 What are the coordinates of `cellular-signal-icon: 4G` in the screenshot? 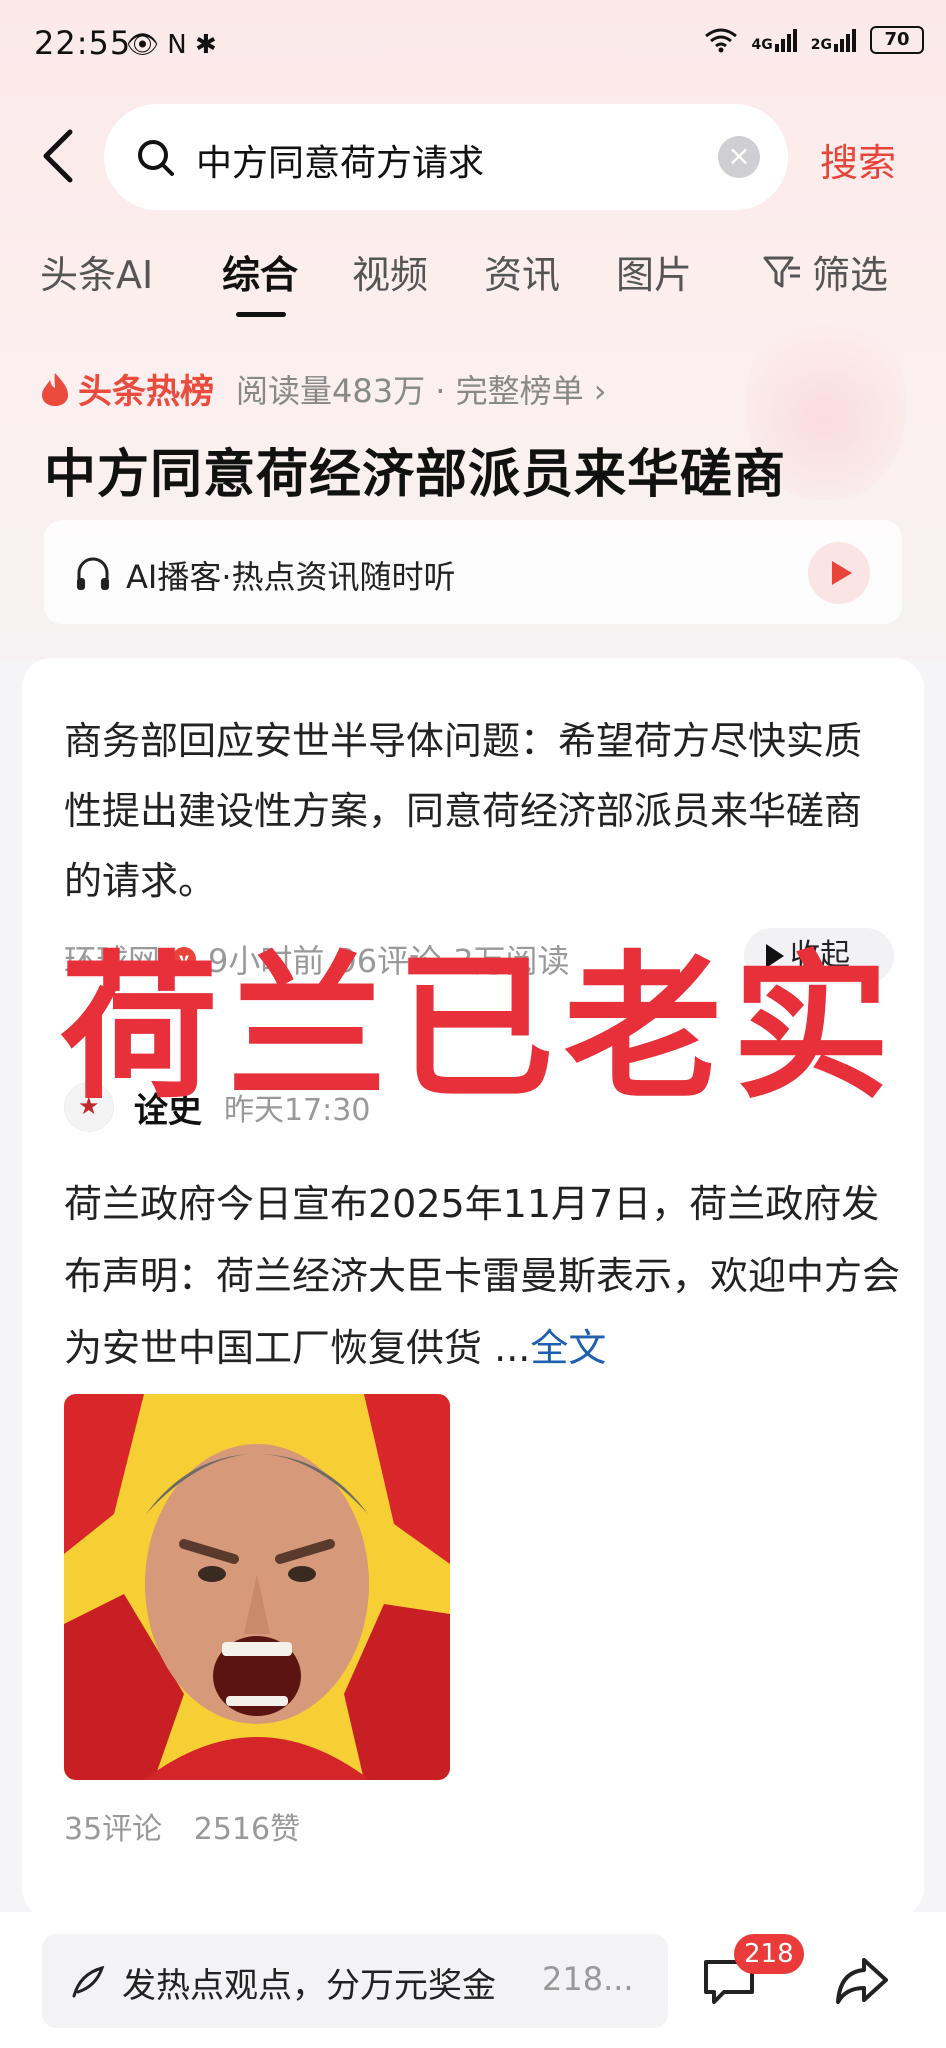 It's located at (774, 40).